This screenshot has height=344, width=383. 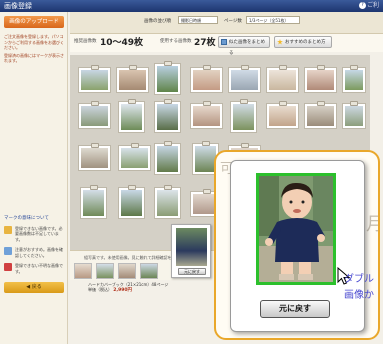 What do you see at coordinates (128, 257) in the screenshot?
I see `strip-note: 組写真です。未使用画像。見に触れて詳細確認を` at bounding box center [128, 257].